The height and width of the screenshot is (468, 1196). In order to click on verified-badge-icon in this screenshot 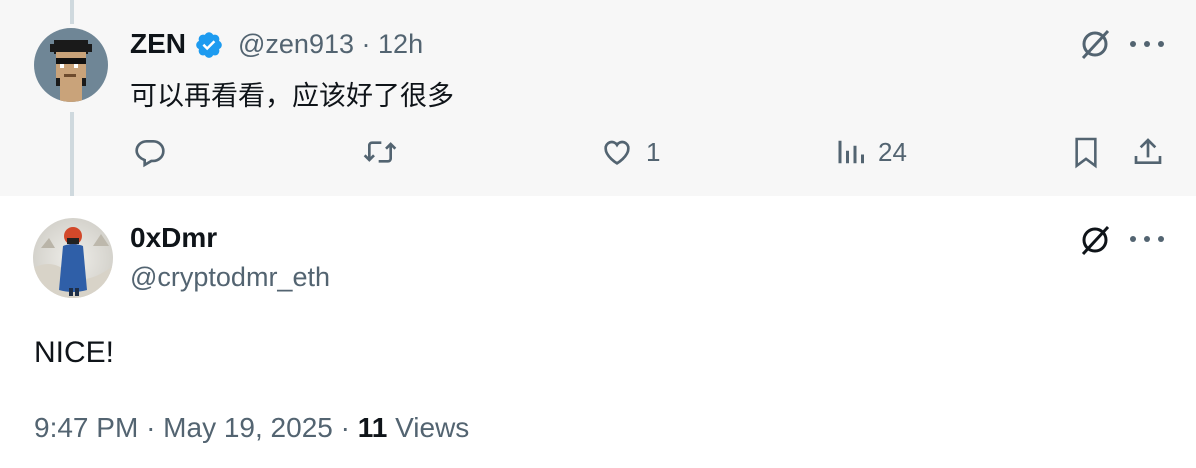, I will do `click(209, 45)`.